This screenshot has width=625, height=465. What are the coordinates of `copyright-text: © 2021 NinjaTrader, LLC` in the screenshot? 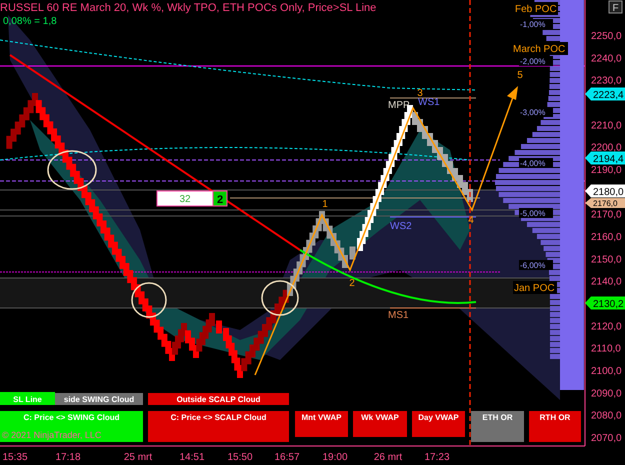 It's located at (52, 435).